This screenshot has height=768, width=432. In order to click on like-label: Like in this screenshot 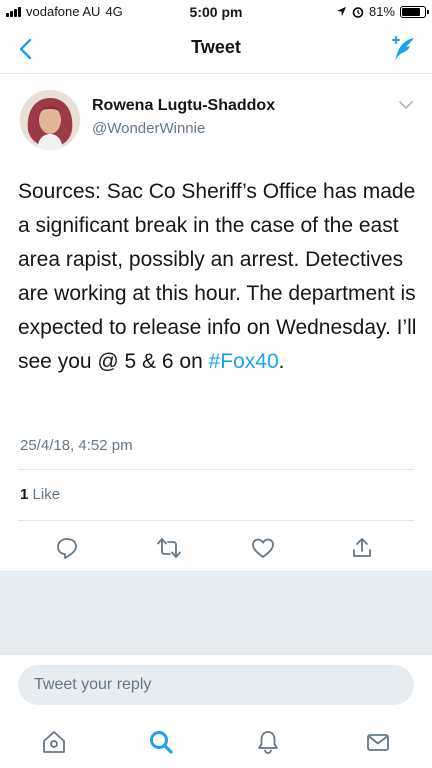, I will do `click(46, 494)`.